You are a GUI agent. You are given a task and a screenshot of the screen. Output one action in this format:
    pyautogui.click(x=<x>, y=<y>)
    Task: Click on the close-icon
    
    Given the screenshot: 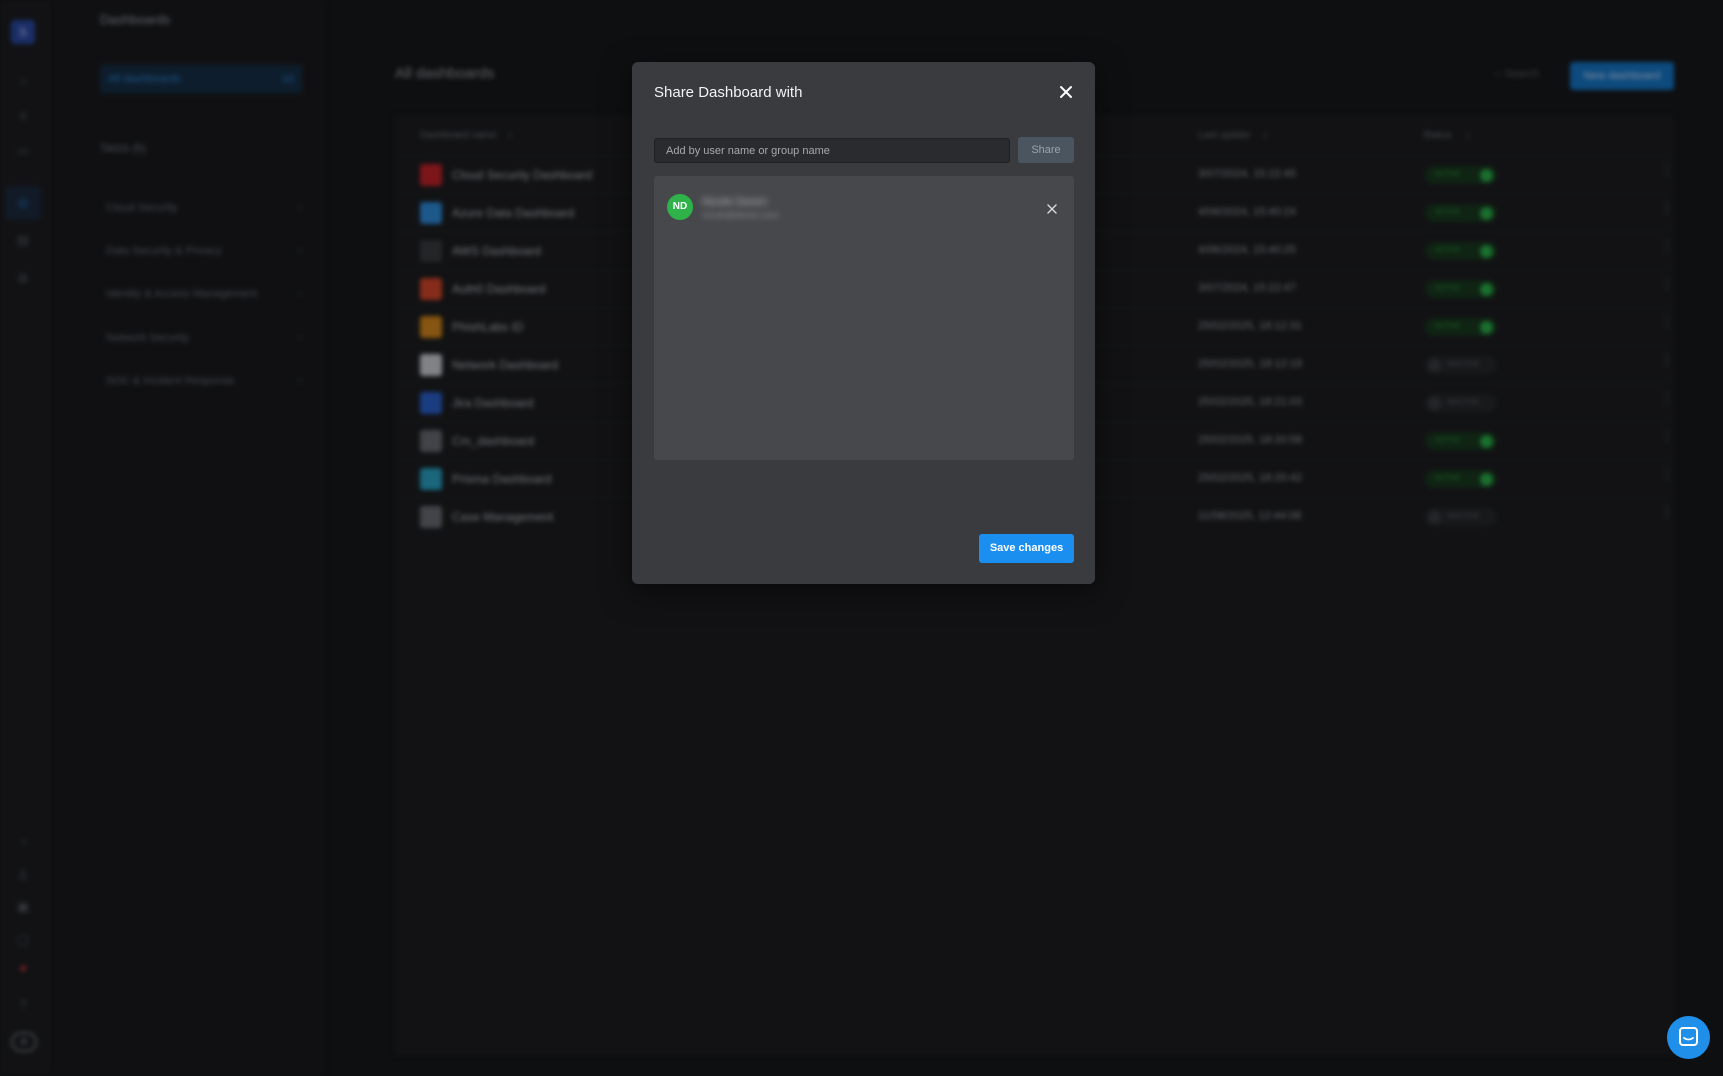 What is the action you would take?
    pyautogui.click(x=1066, y=92)
    